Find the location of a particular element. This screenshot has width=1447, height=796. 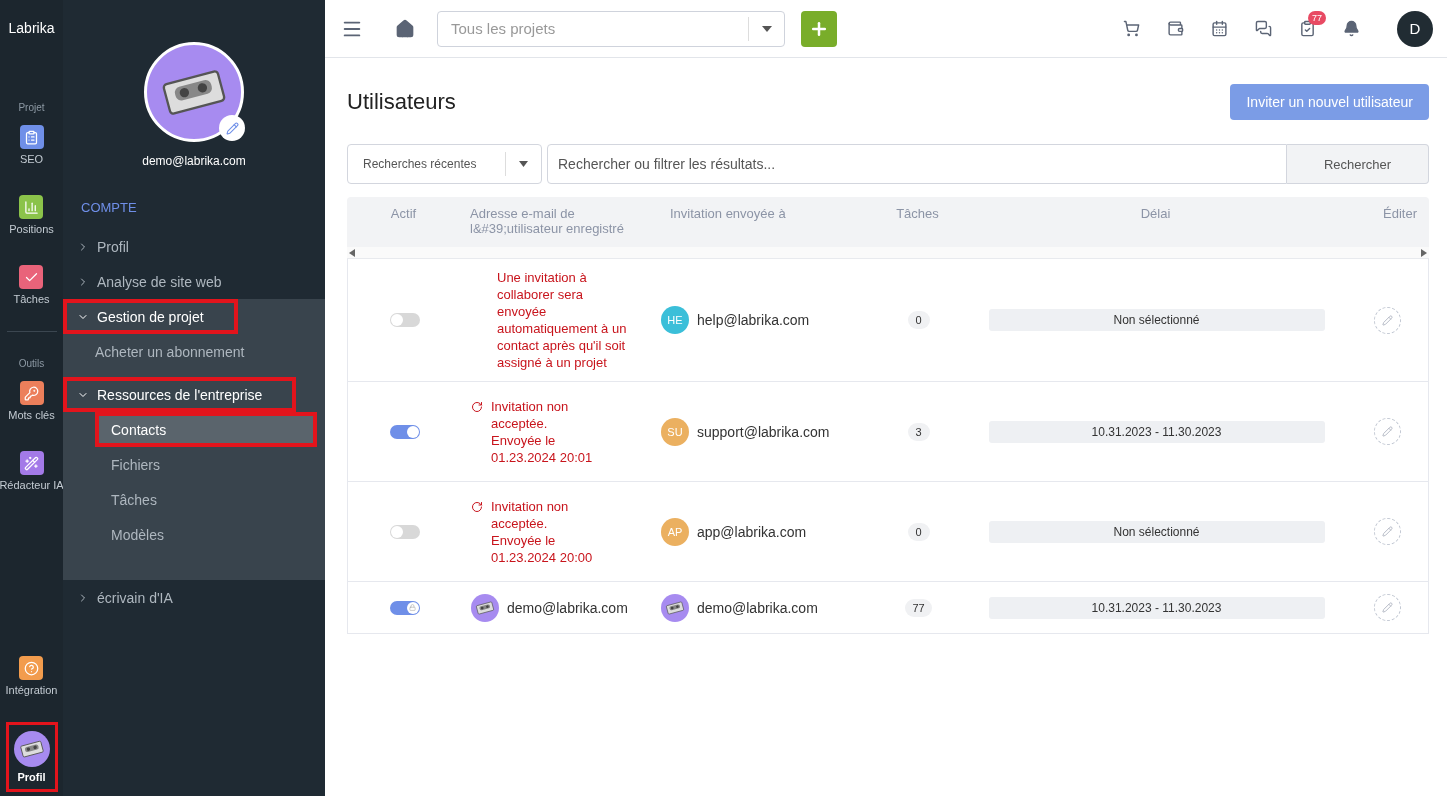

submenu-item: Modèles is located at coordinates (194, 534).